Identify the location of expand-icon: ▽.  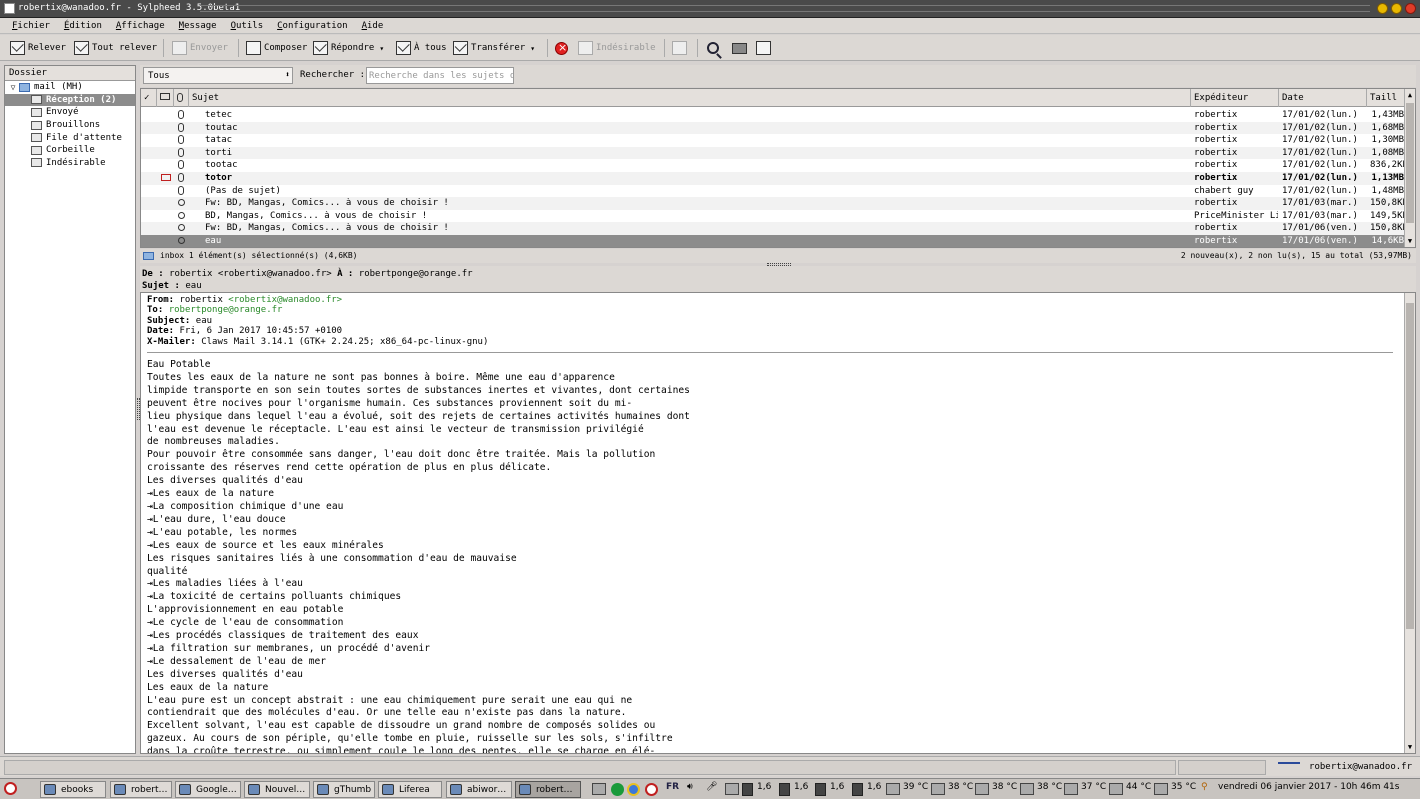
(13, 87).